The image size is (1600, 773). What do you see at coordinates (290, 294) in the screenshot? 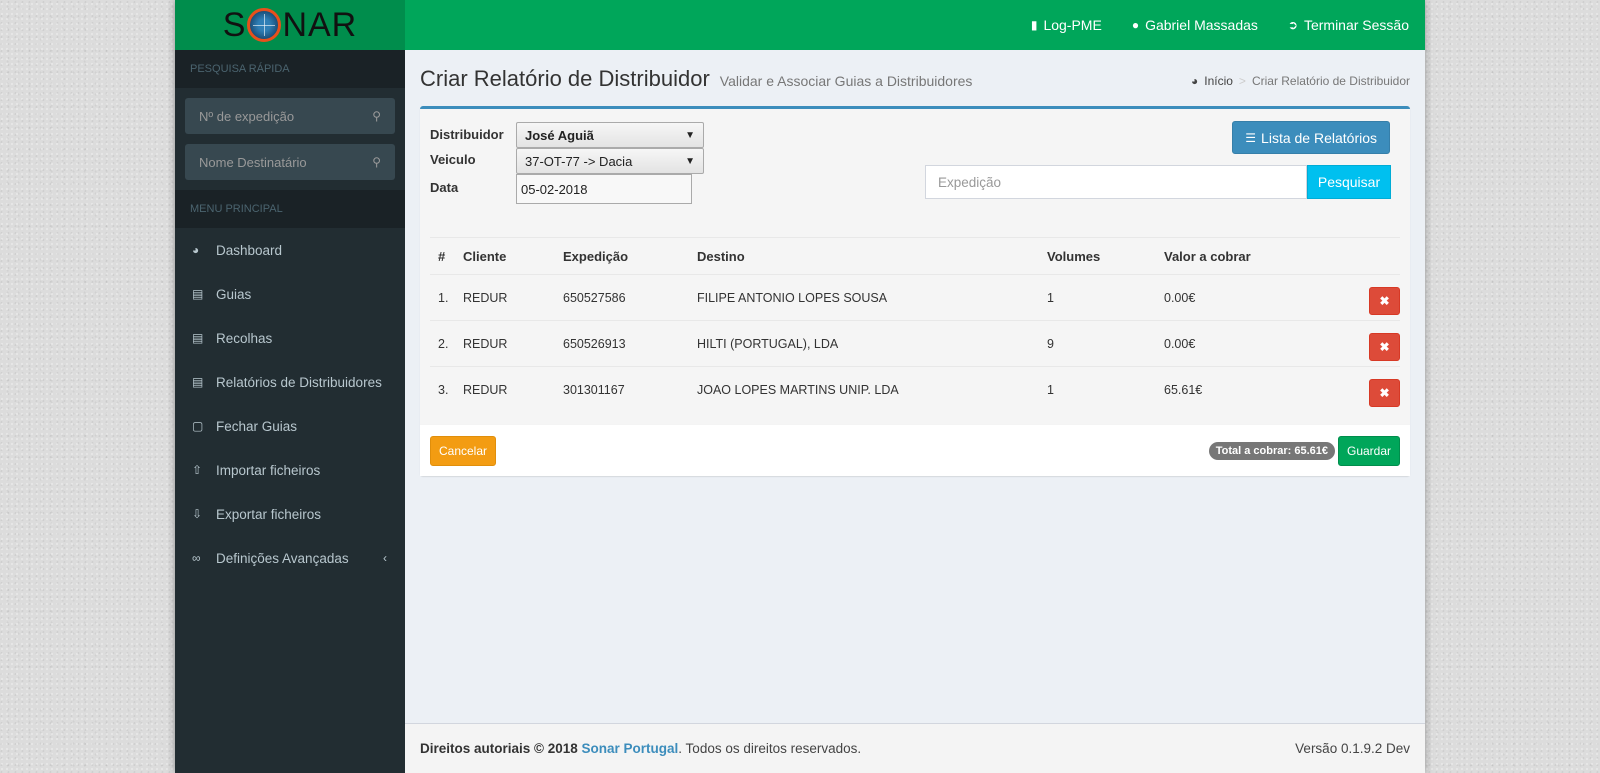
I see `sidebar-item-guias: ▤ Guias` at bounding box center [290, 294].